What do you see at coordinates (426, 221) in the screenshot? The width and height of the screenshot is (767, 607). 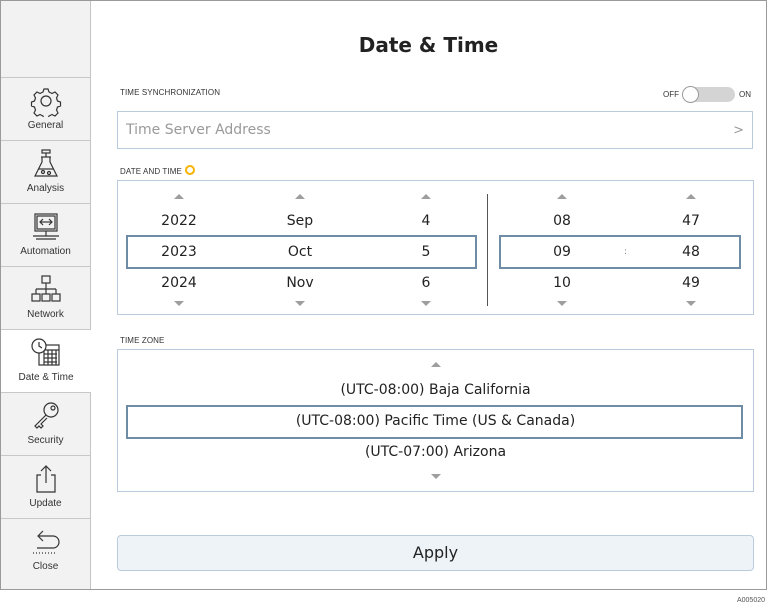 I see `day-option: 4` at bounding box center [426, 221].